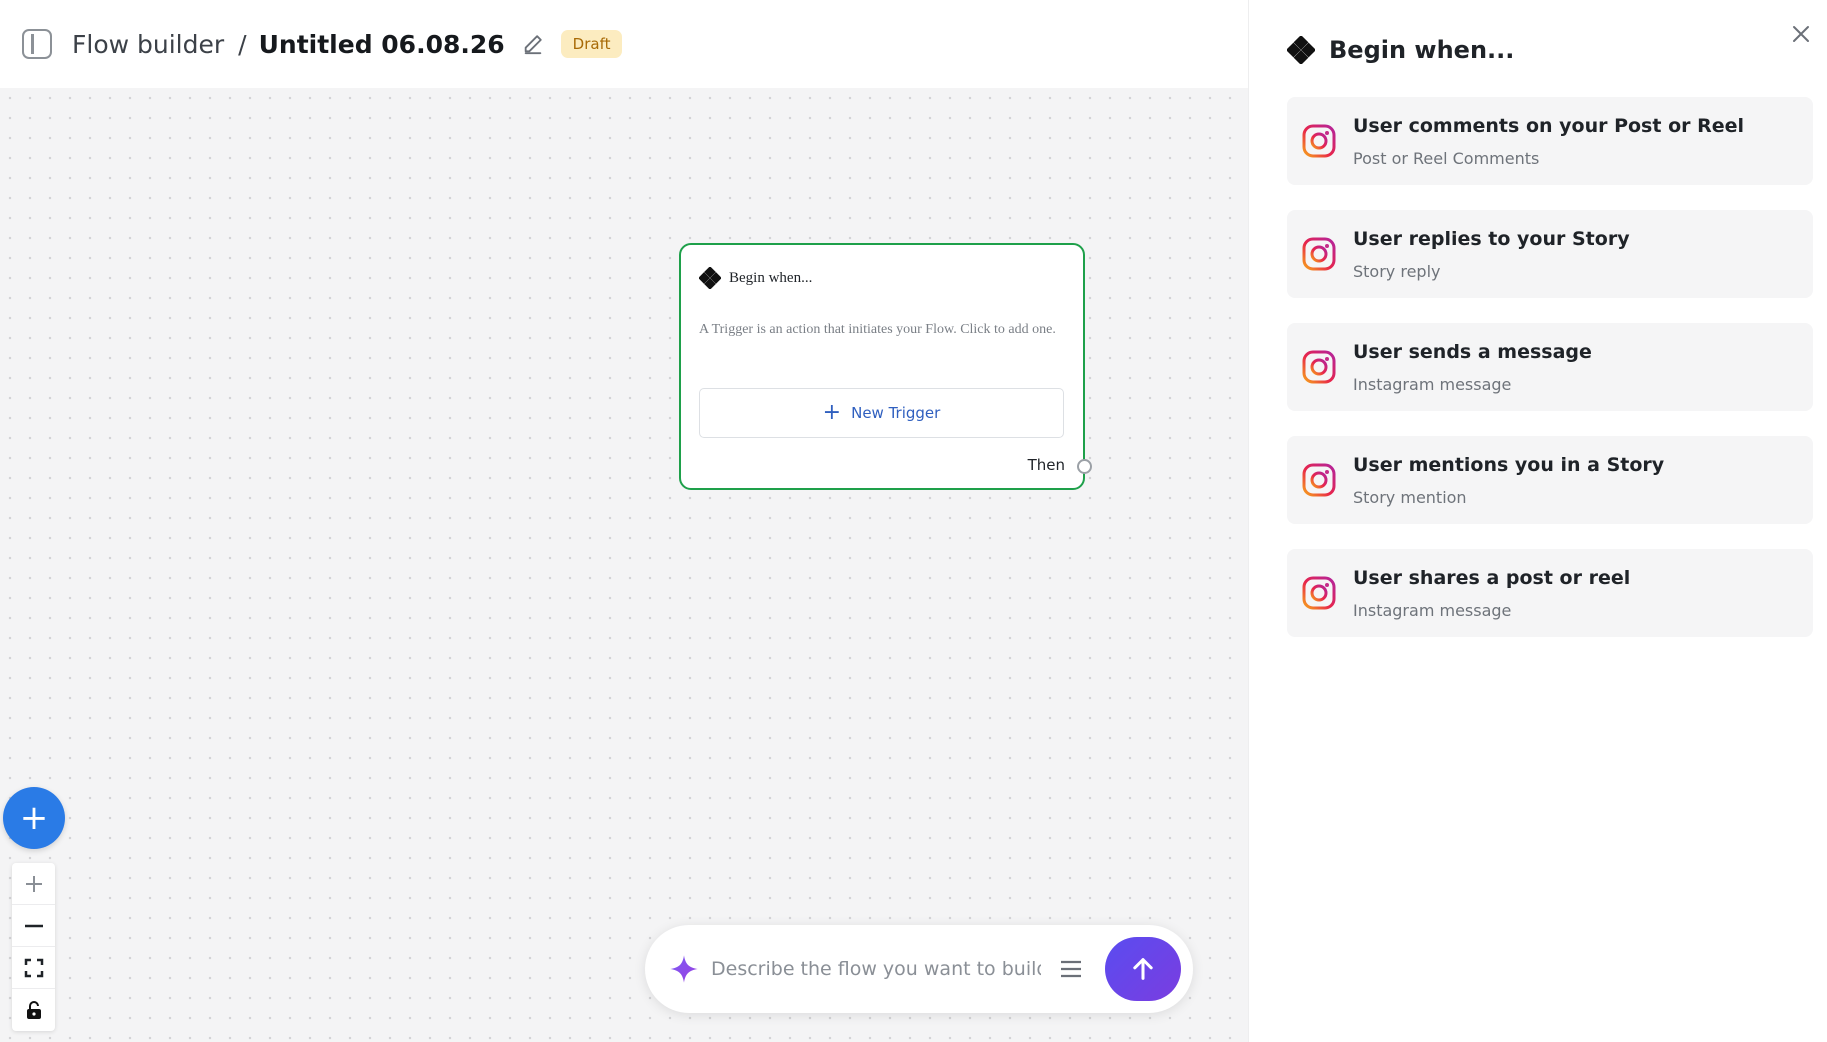  Describe the element at coordinates (1509, 465) in the screenshot. I see `trigger-option-title: User mentions you in a Story` at that location.